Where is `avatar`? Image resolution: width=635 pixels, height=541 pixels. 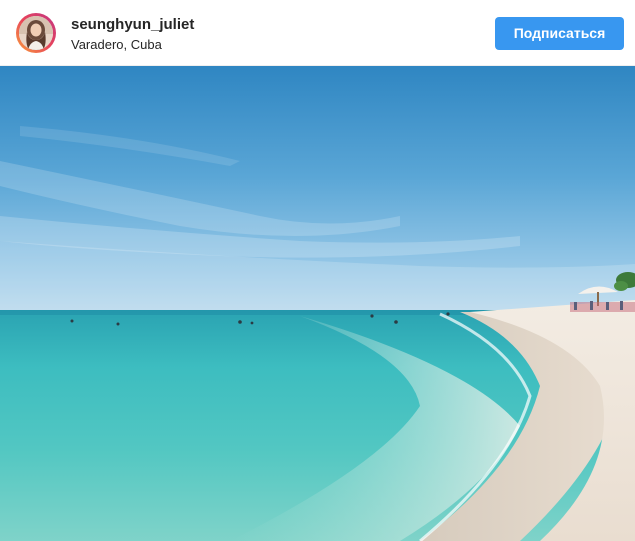 avatar is located at coordinates (36, 33).